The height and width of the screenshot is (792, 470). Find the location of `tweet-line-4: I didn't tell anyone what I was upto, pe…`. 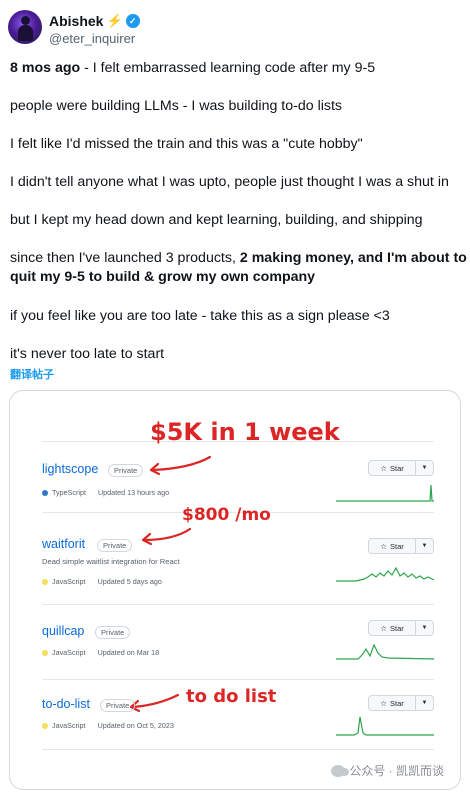

tweet-line-4: I didn't tell anyone what I was upto, pe… is located at coordinates (229, 182).